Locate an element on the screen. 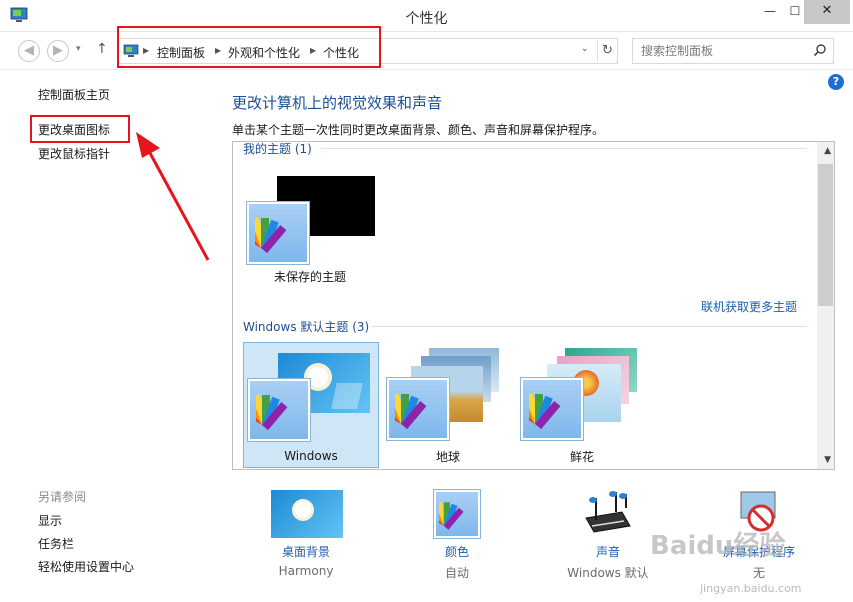  recent-locations-chevron-icon: ▾ is located at coordinates (78, 49).